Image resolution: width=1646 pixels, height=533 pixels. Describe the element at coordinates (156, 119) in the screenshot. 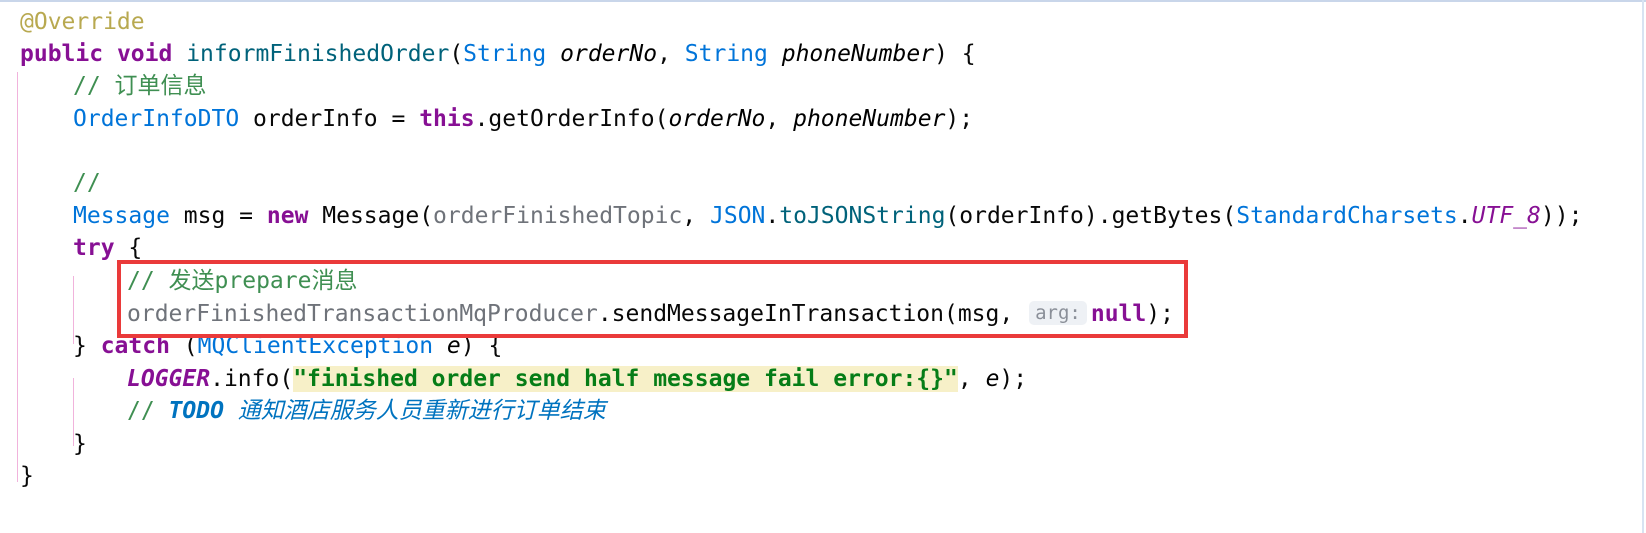

I see `type-order-info-dto: OrderInfoDTO` at that location.